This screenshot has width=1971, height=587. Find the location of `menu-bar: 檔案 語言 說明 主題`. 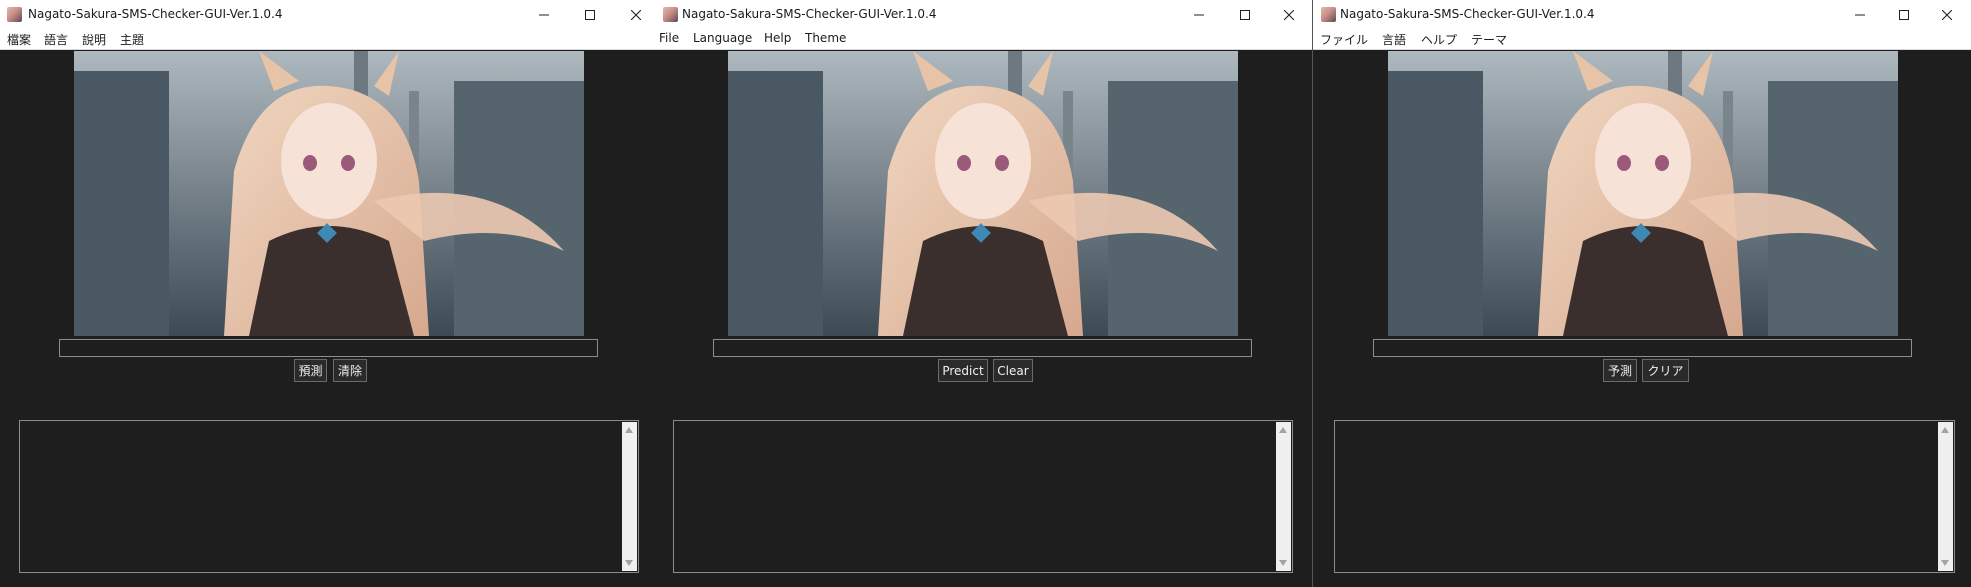

menu-bar: 檔案 語言 說明 主題 is located at coordinates (327, 40).